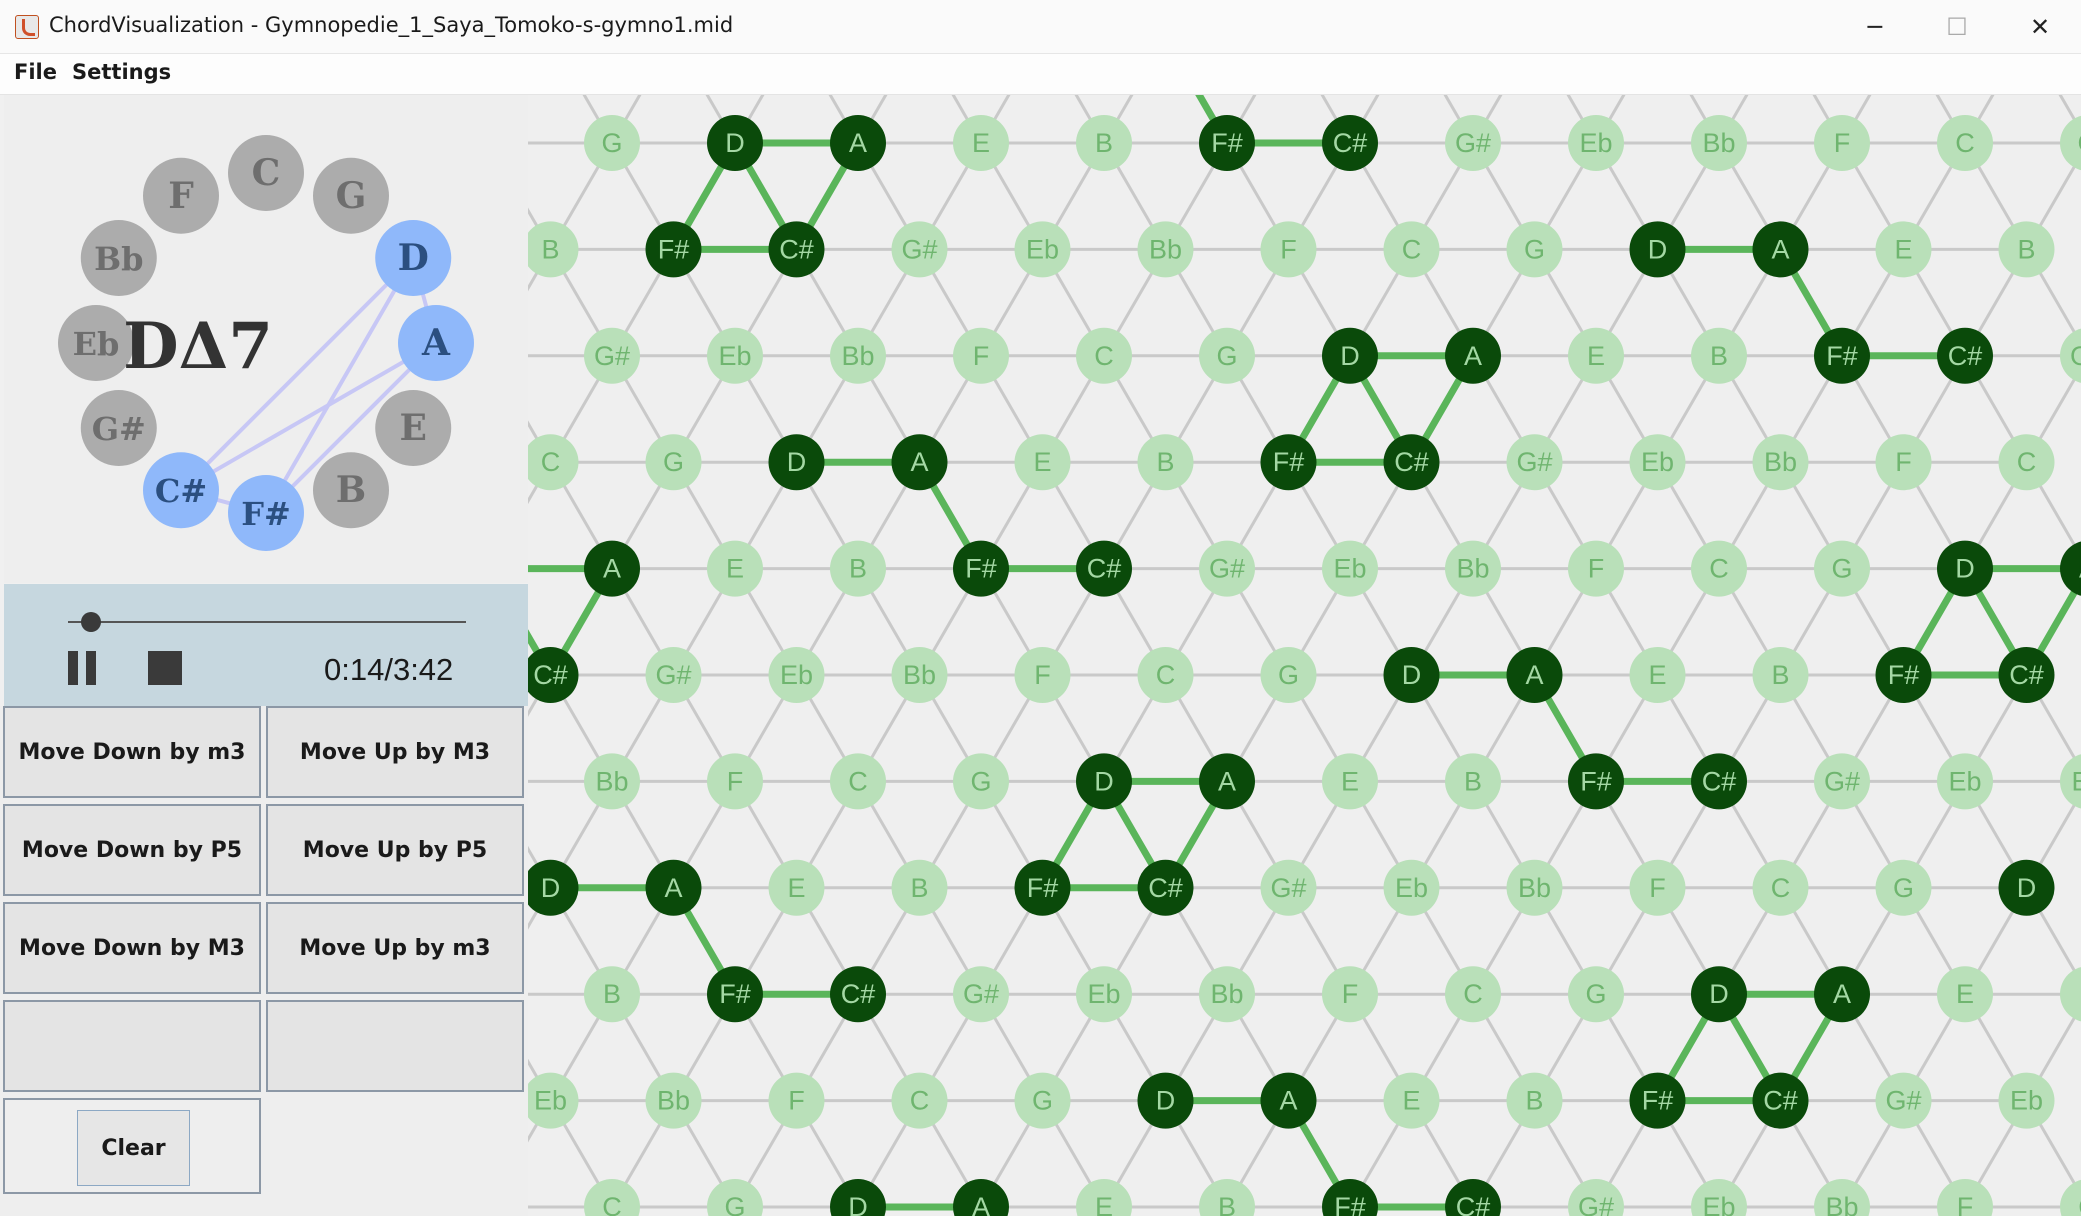  What do you see at coordinates (395, 752) in the screenshot?
I see `move-up-M3-button: Move Up by M3` at bounding box center [395, 752].